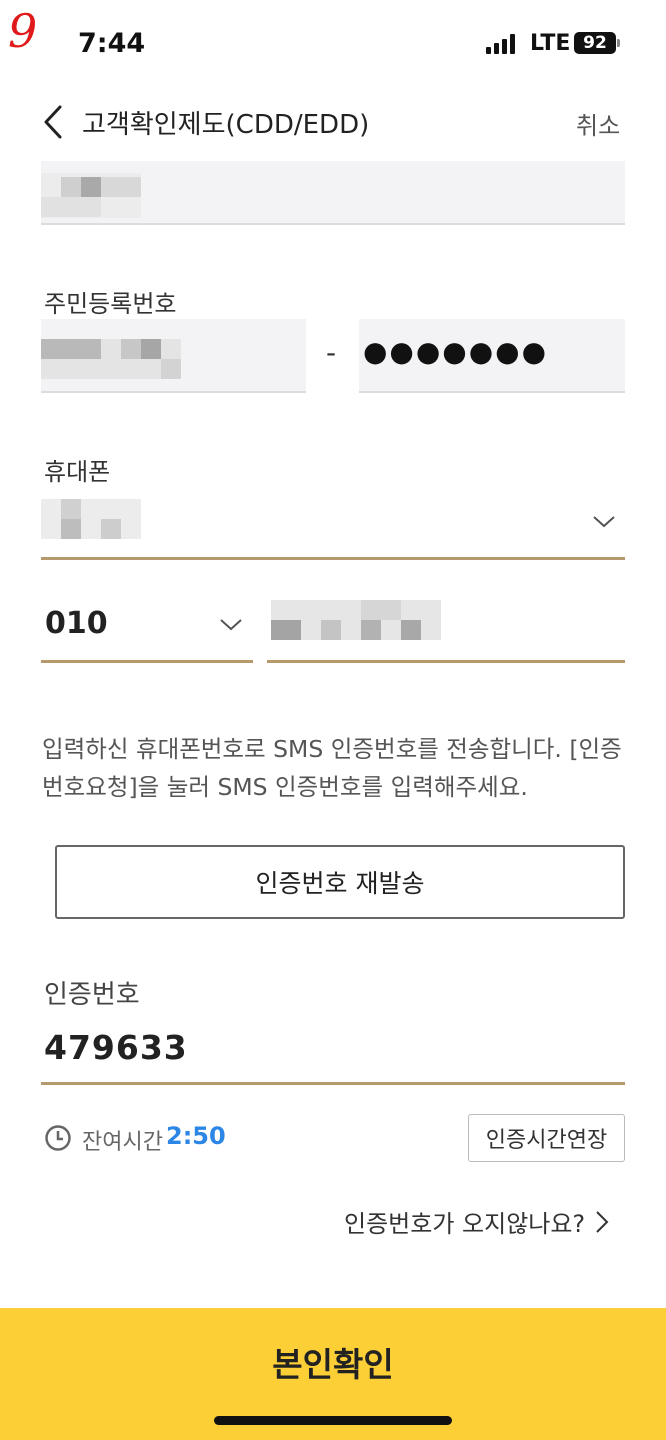 This screenshot has width=666, height=1440. What do you see at coordinates (116, 1047) in the screenshot?
I see `verification-code-input: 479633` at bounding box center [116, 1047].